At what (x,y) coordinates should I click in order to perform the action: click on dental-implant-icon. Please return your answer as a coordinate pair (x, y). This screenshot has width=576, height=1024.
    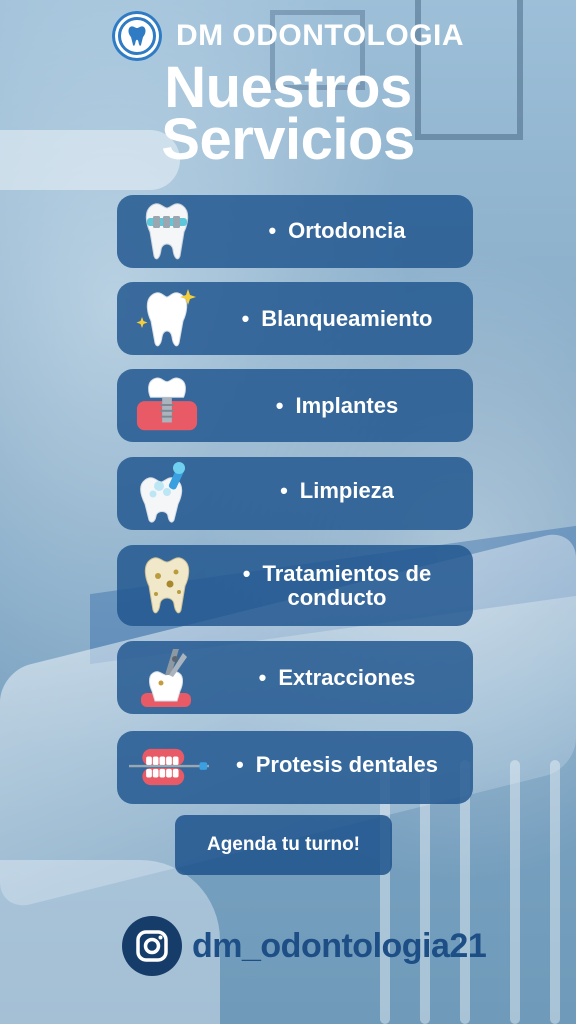
    Looking at the image, I should click on (167, 405).